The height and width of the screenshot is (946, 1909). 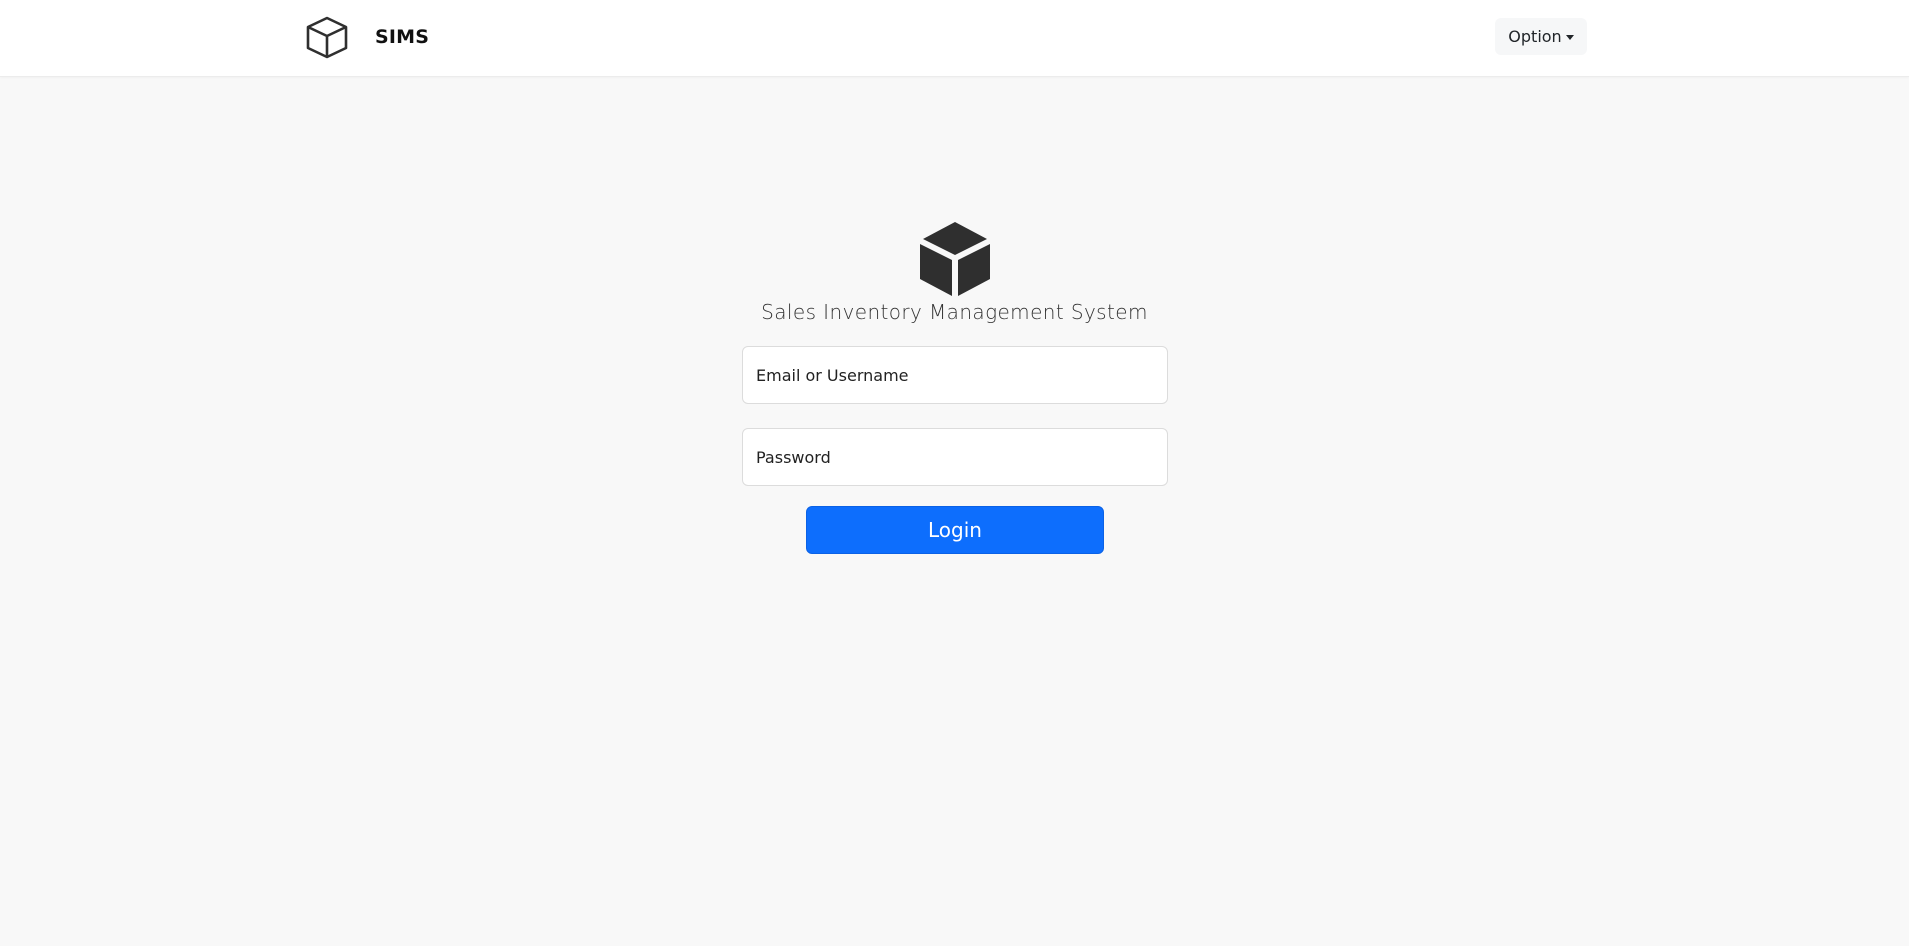 What do you see at coordinates (955, 457) in the screenshot?
I see `password-input` at bounding box center [955, 457].